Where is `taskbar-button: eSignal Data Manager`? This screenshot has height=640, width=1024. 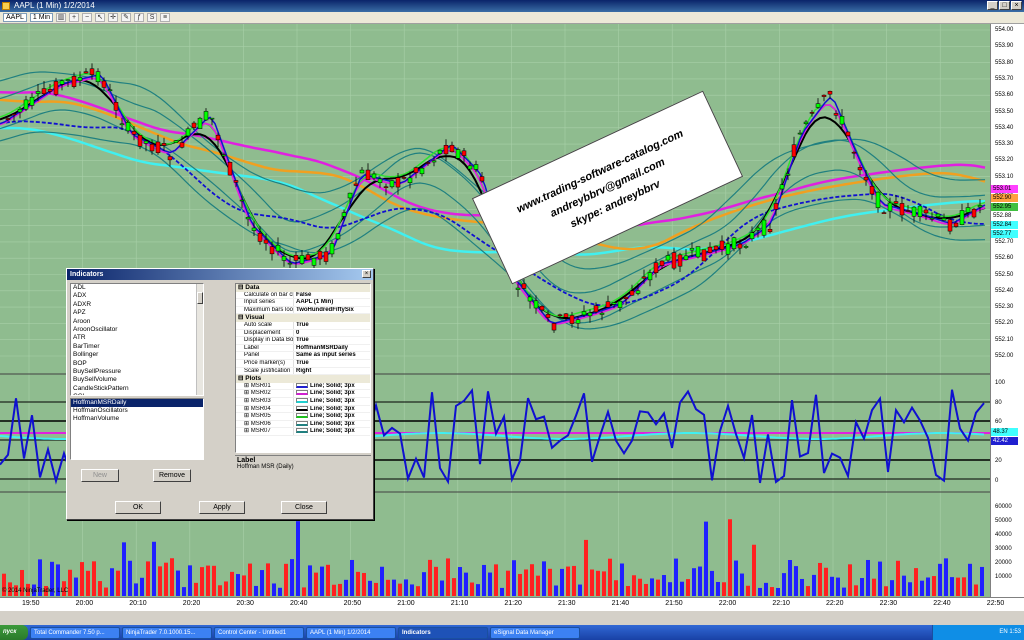
taskbar-button: eSignal Data Manager is located at coordinates (535, 632).